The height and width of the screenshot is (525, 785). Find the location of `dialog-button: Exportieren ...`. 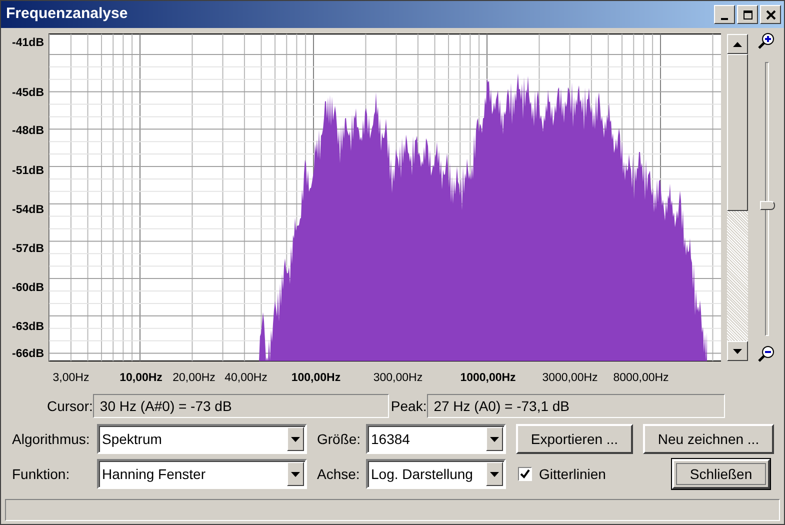

dialog-button: Exportieren ... is located at coordinates (574, 439).